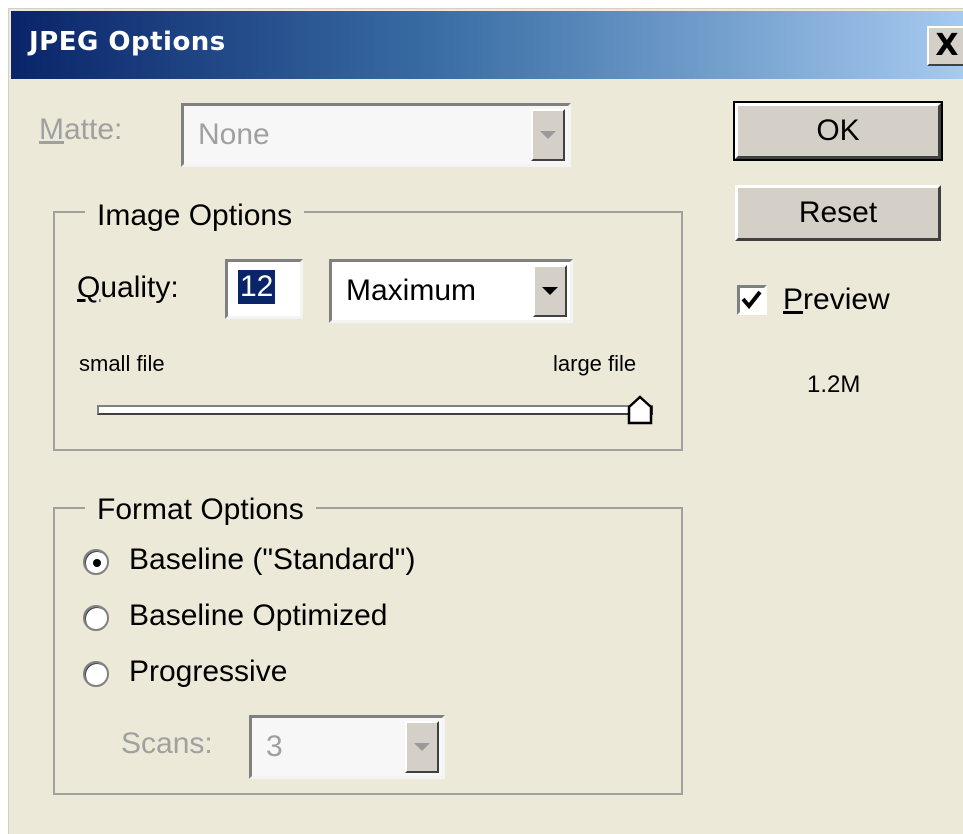  What do you see at coordinates (96, 674) in the screenshot?
I see `radio-progressive` at bounding box center [96, 674].